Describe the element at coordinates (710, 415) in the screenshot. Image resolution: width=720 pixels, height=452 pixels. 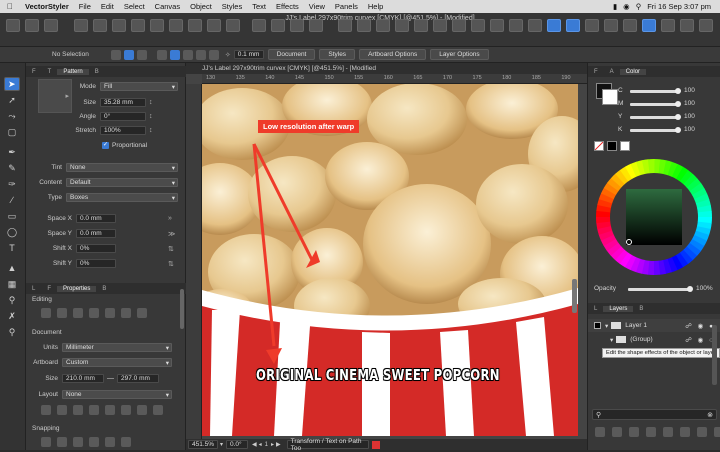
I see `clear-icon: ⊗` at that location.